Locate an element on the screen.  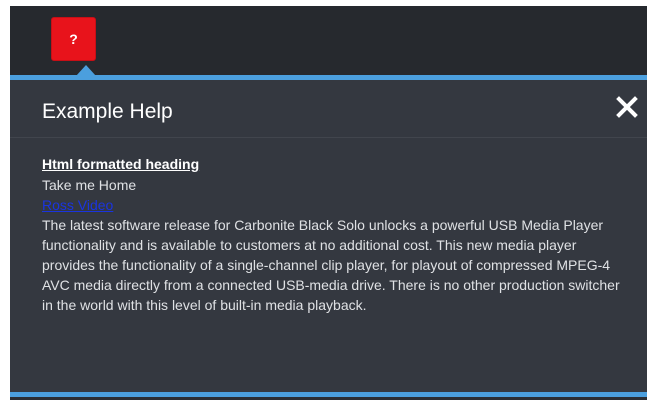
help-button-label: ? is located at coordinates (73, 39).